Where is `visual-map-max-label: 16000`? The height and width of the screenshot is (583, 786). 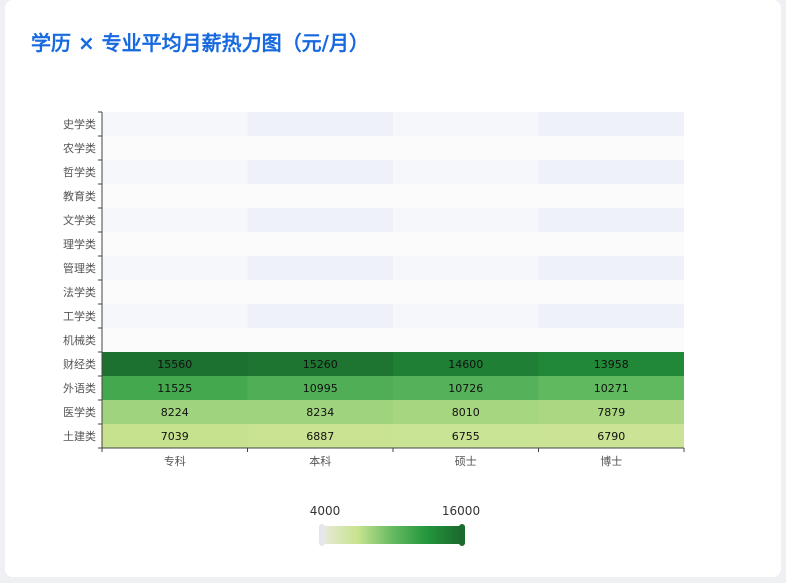
visual-map-max-label: 16000 is located at coordinates (461, 511).